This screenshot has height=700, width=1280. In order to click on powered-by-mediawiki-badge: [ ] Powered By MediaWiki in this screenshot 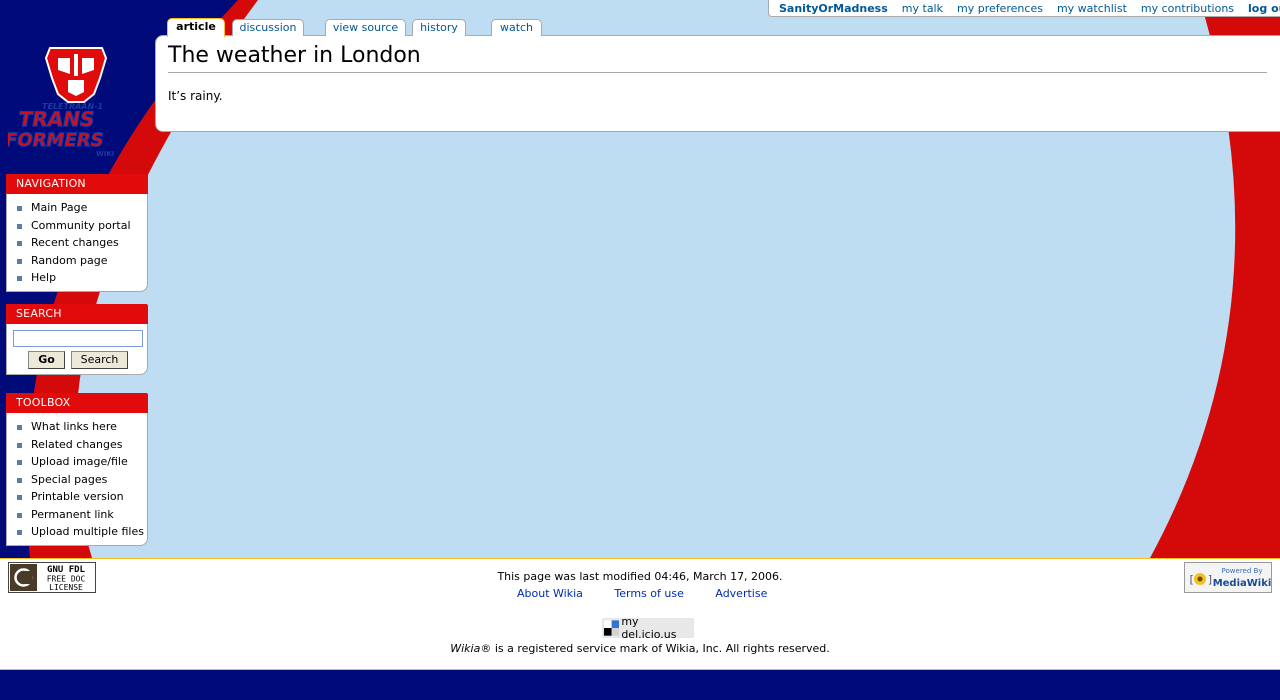, I will do `click(1228, 577)`.